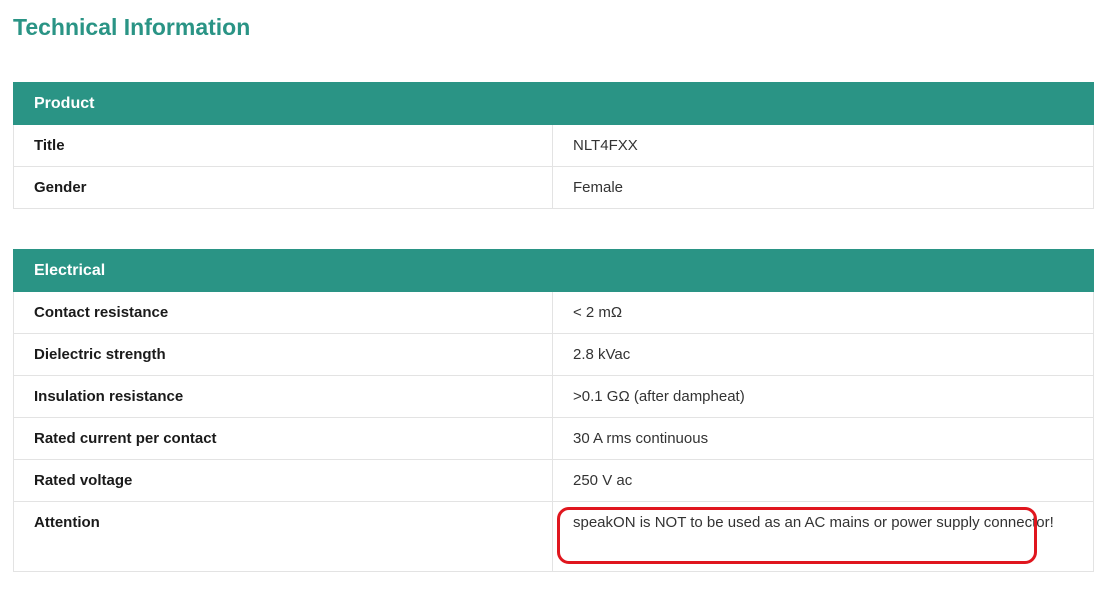  I want to click on row-label: Dielectric strength, so click(283, 354).